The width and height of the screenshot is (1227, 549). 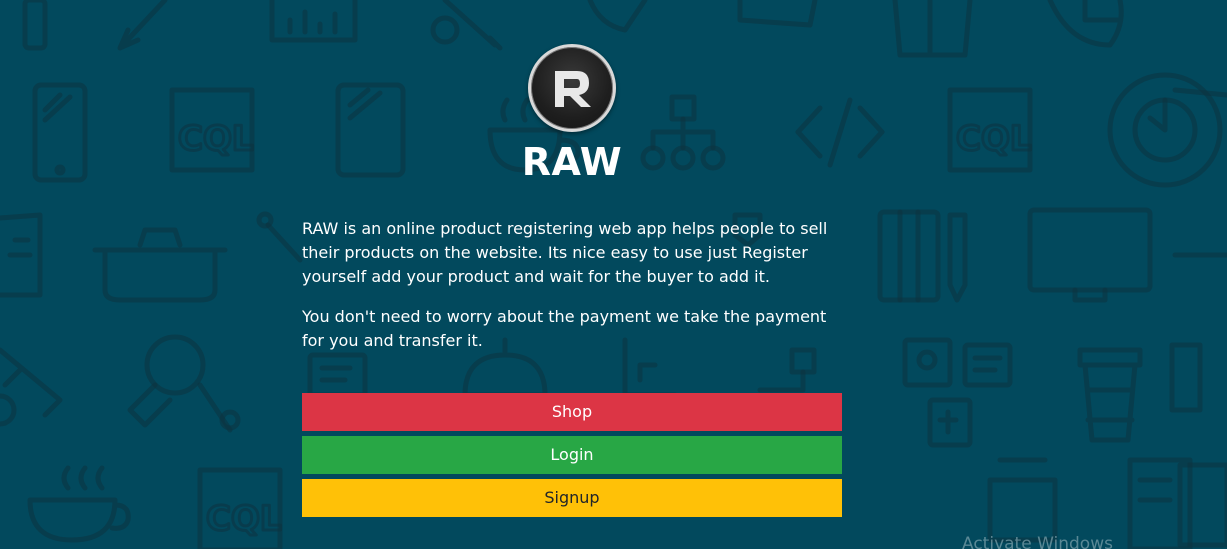 I want to click on login-button: Login, so click(x=572, y=455).